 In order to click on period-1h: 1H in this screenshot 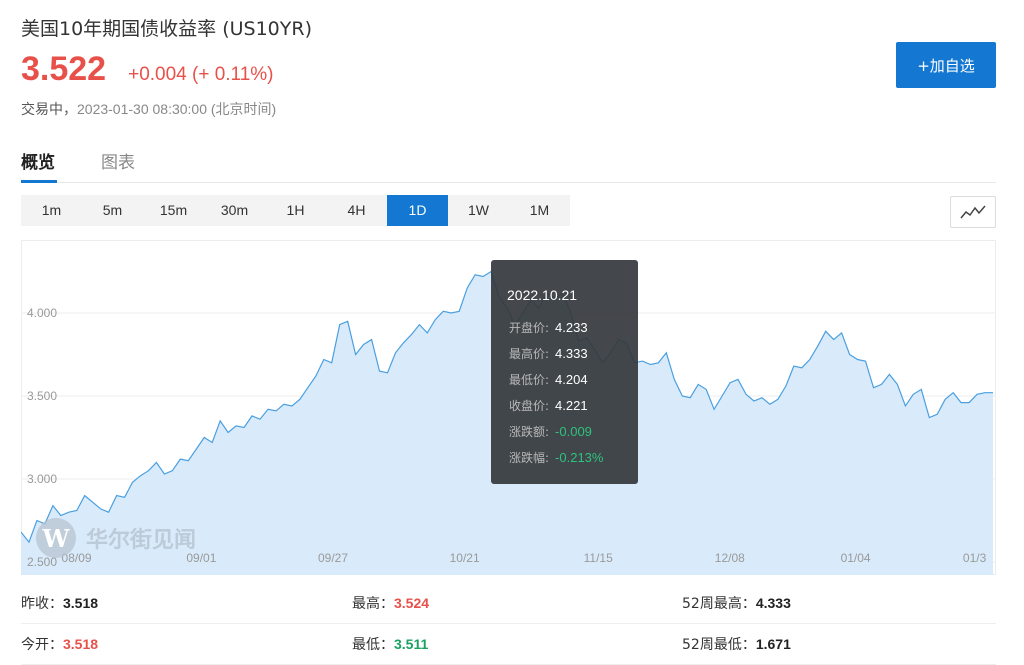, I will do `click(295, 210)`.